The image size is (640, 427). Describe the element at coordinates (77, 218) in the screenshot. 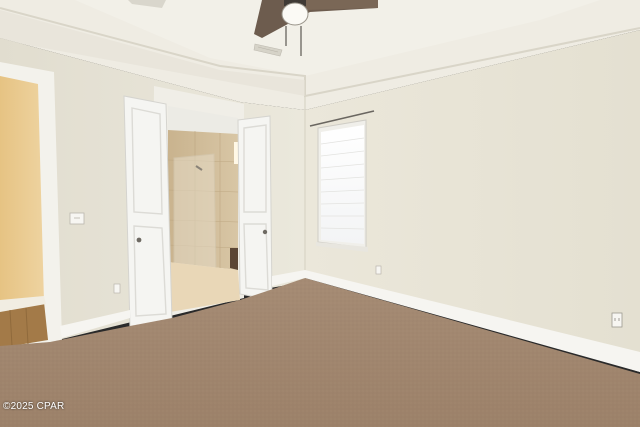

I see `light-switch-icon` at that location.